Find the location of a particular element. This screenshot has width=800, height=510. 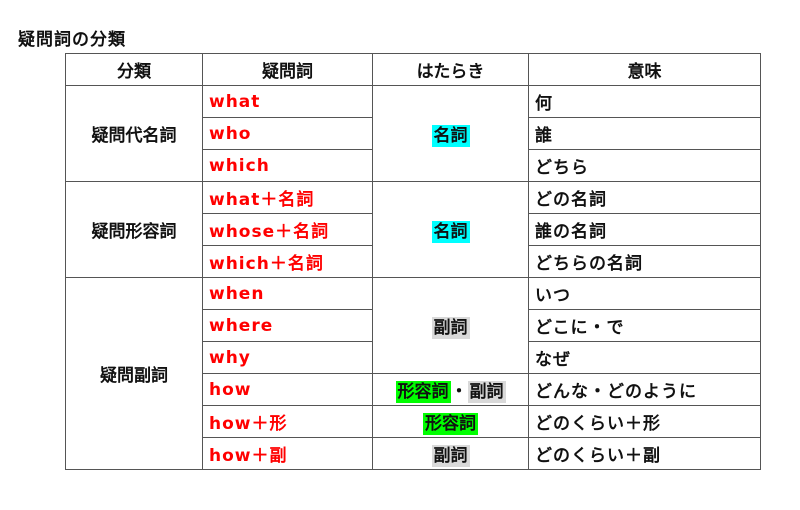

meaning-cell: いつ is located at coordinates (644, 293).